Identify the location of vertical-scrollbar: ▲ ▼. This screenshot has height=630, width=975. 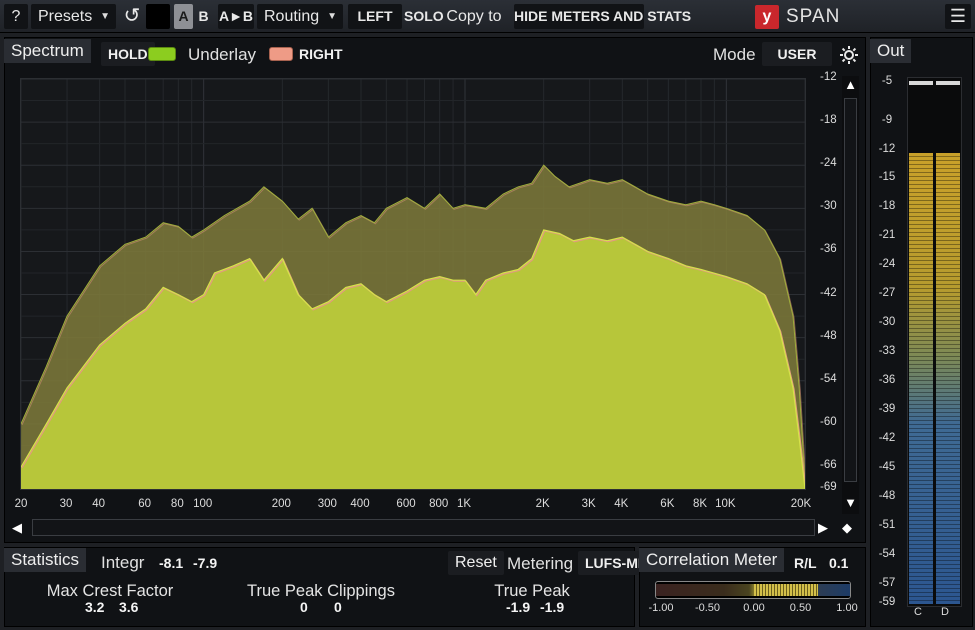
(850, 295).